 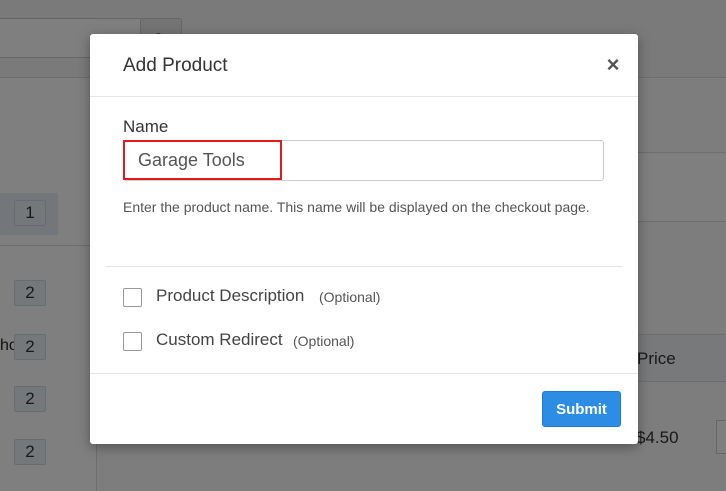 I want to click on close-icon: ×, so click(x=613, y=64).